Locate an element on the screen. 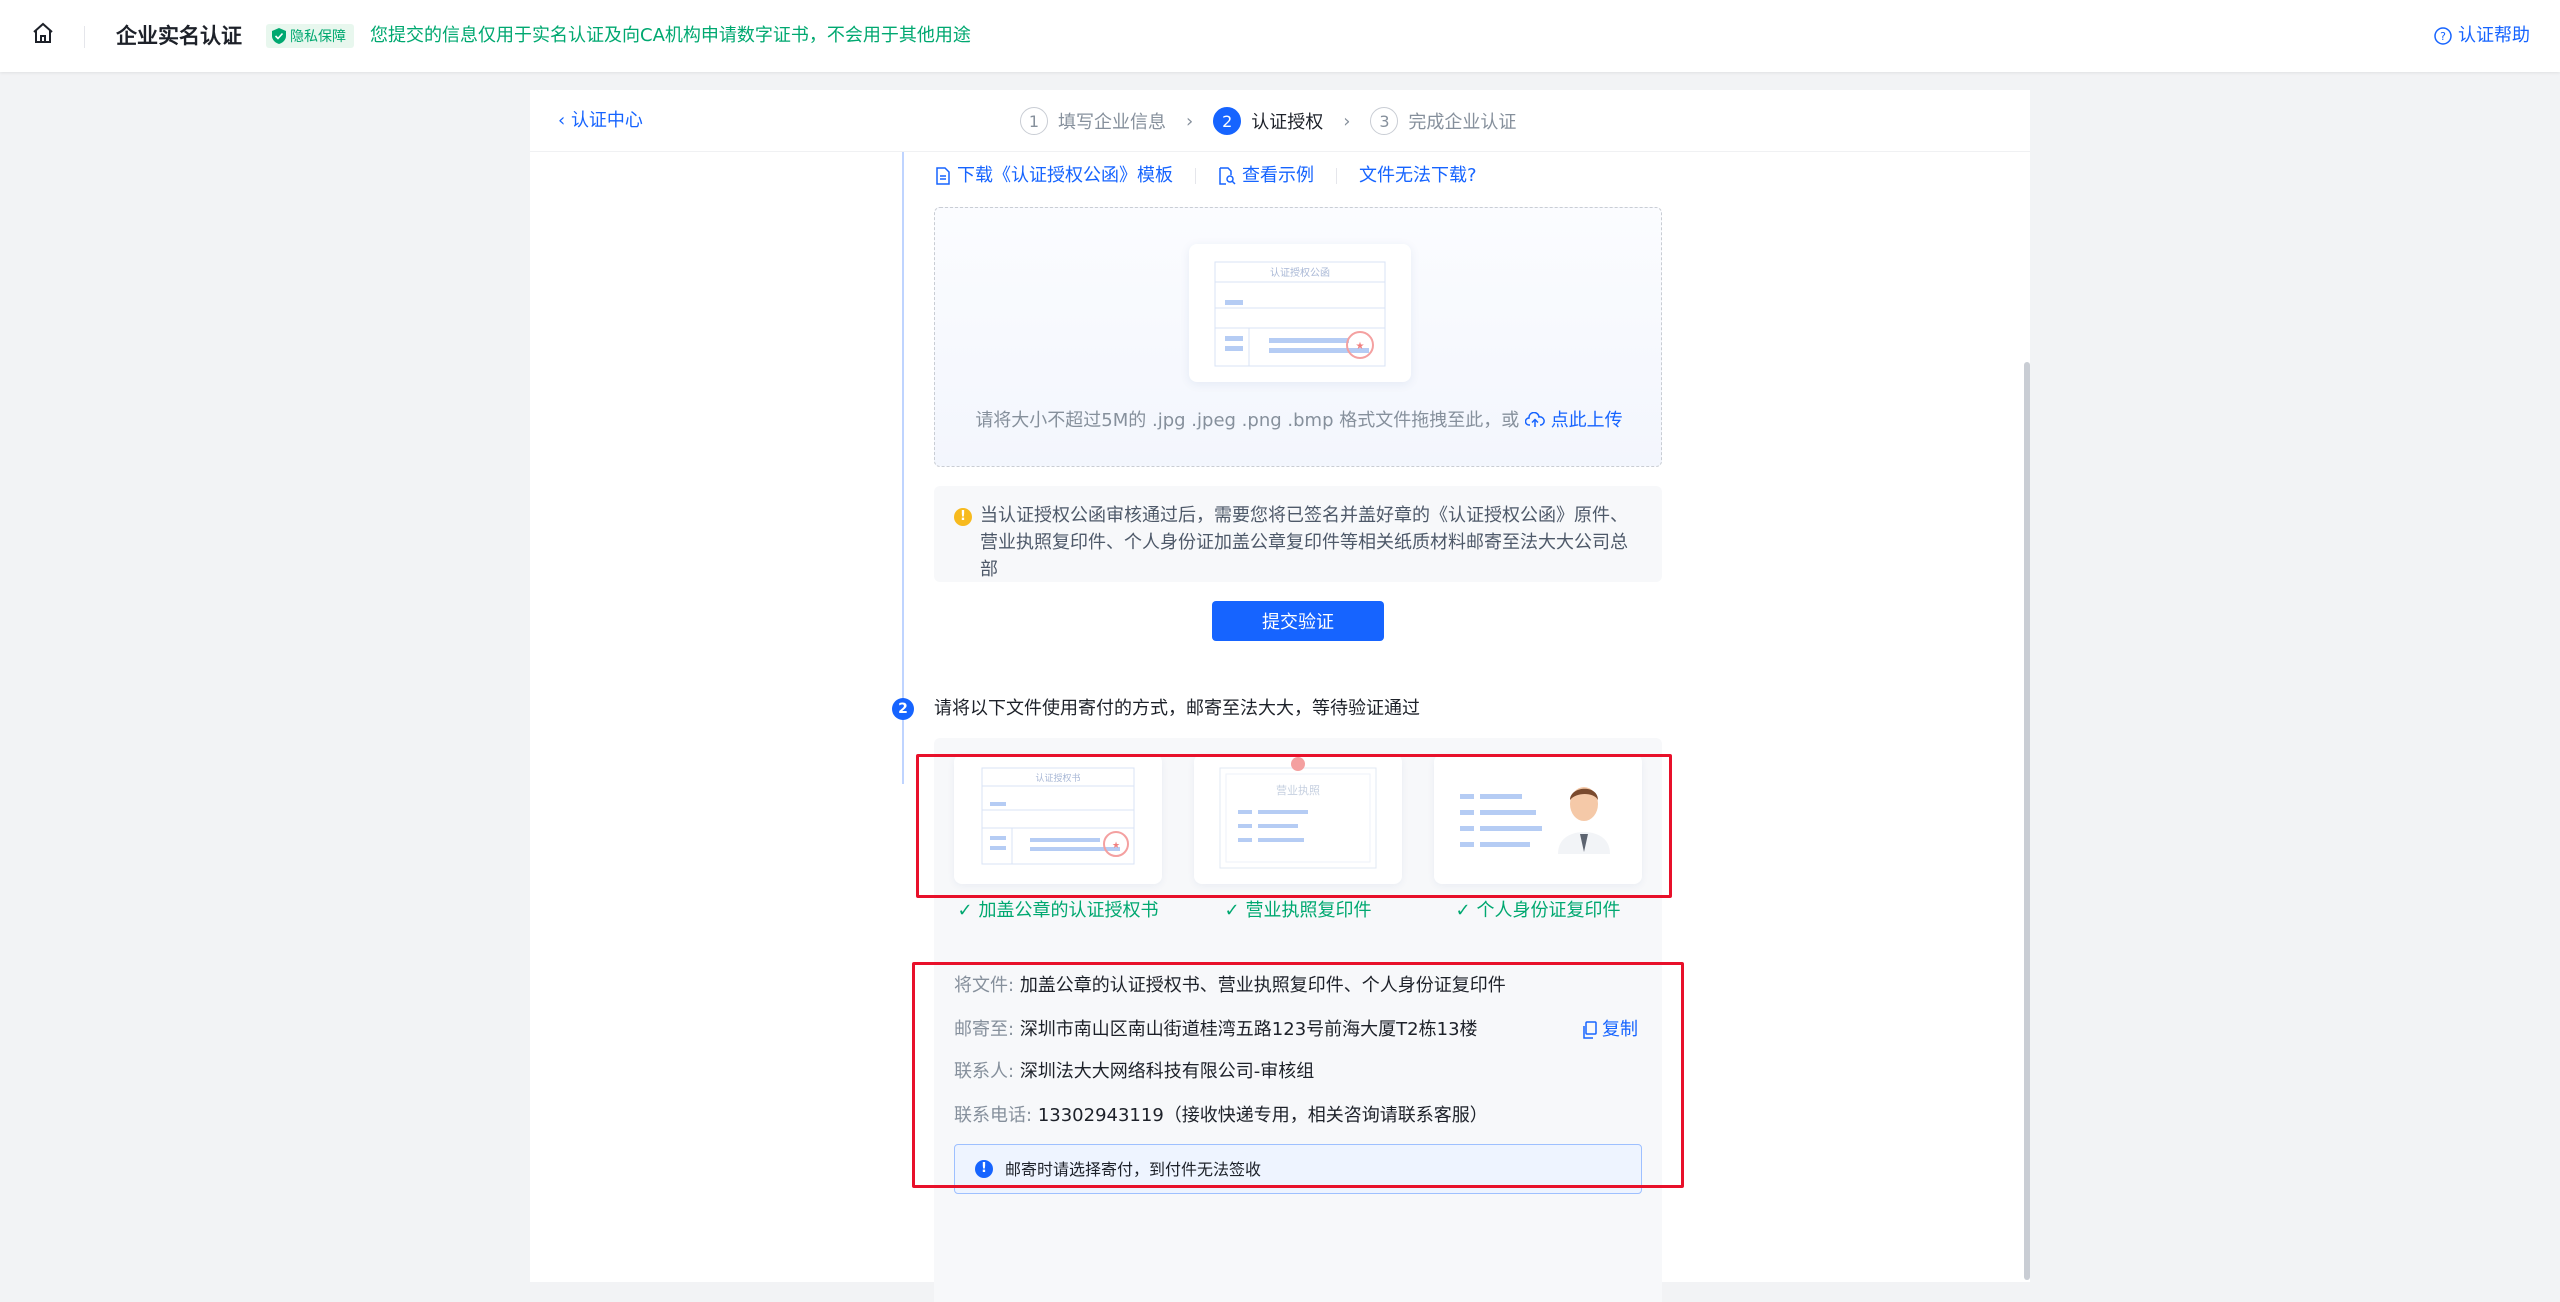 This screenshot has width=2560, height=1302. highlight-box-cards is located at coordinates (1294, 826).